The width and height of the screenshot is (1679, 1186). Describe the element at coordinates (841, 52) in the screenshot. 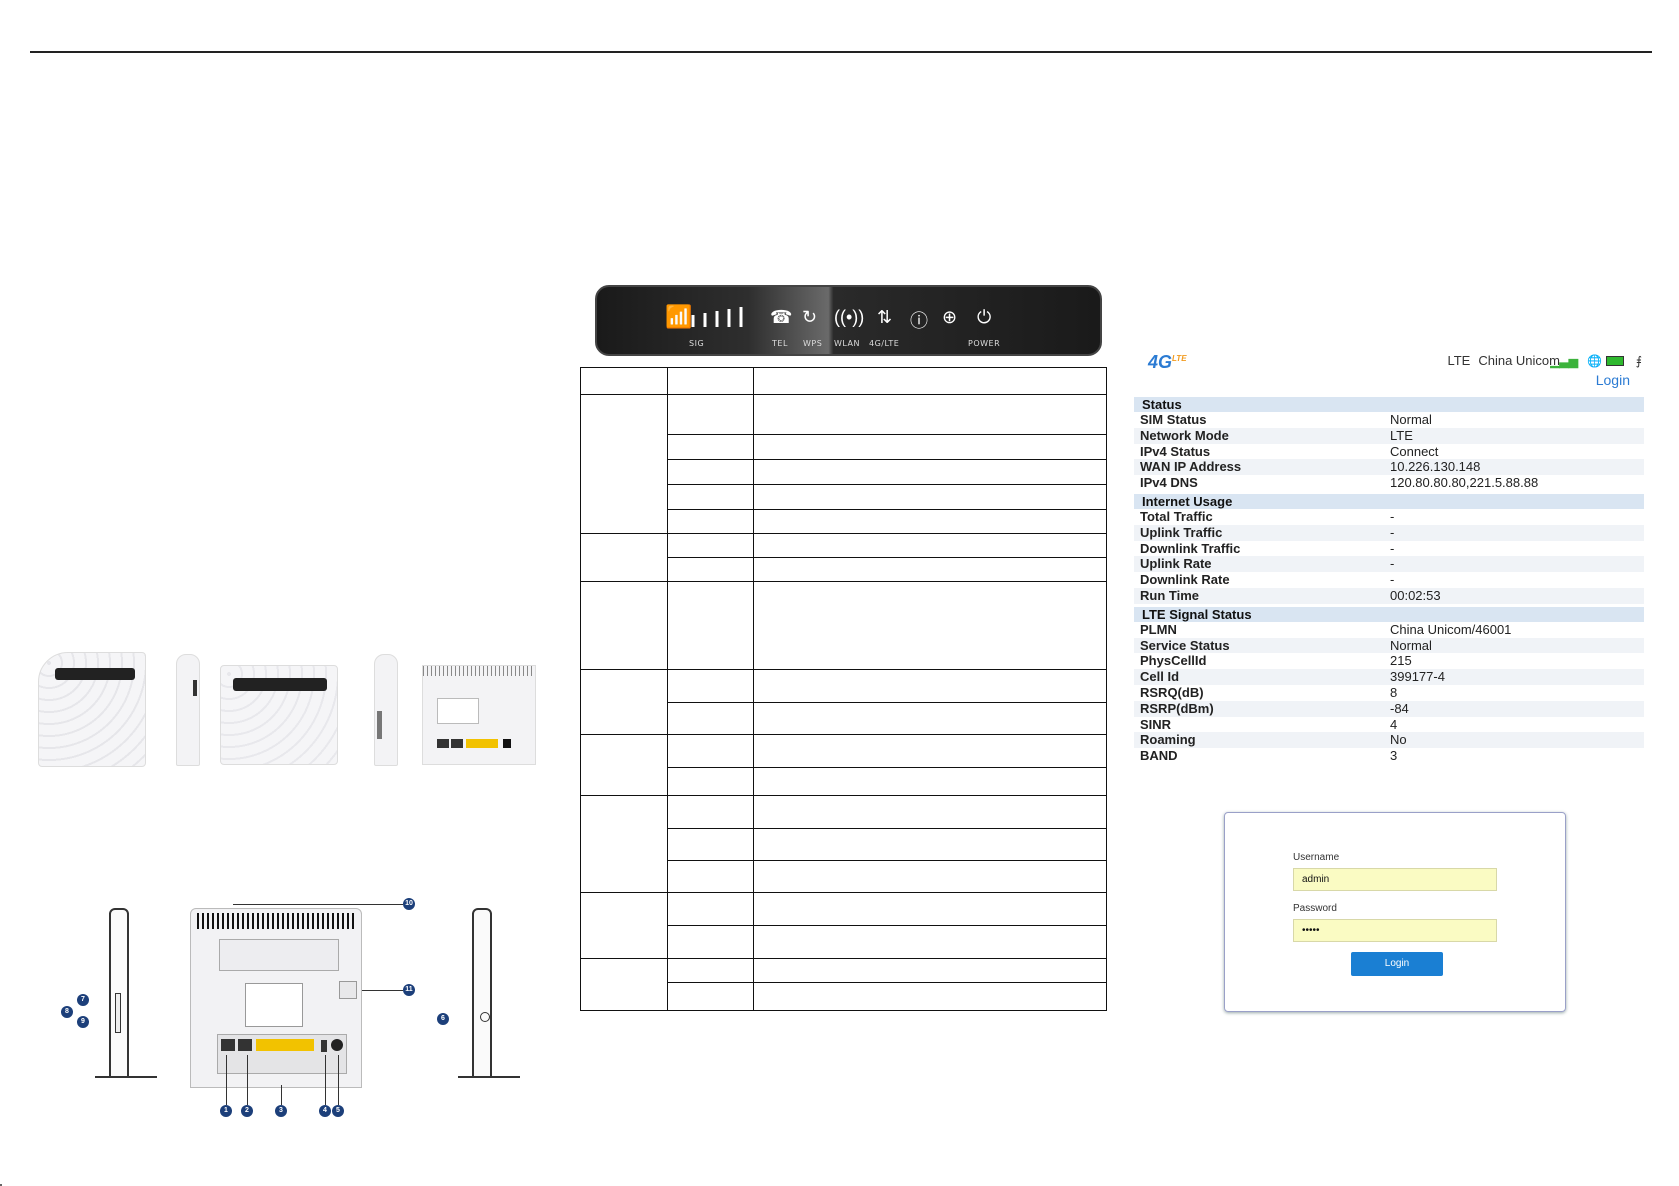

I see `top-rule` at that location.